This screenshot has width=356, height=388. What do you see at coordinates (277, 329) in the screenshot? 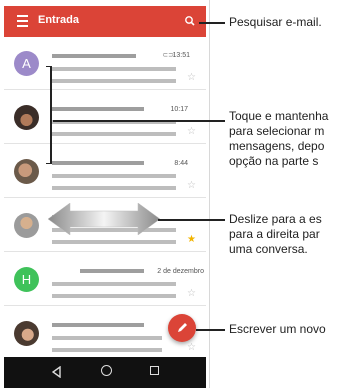
I see `callout-compose: Escrever um novo` at bounding box center [277, 329].